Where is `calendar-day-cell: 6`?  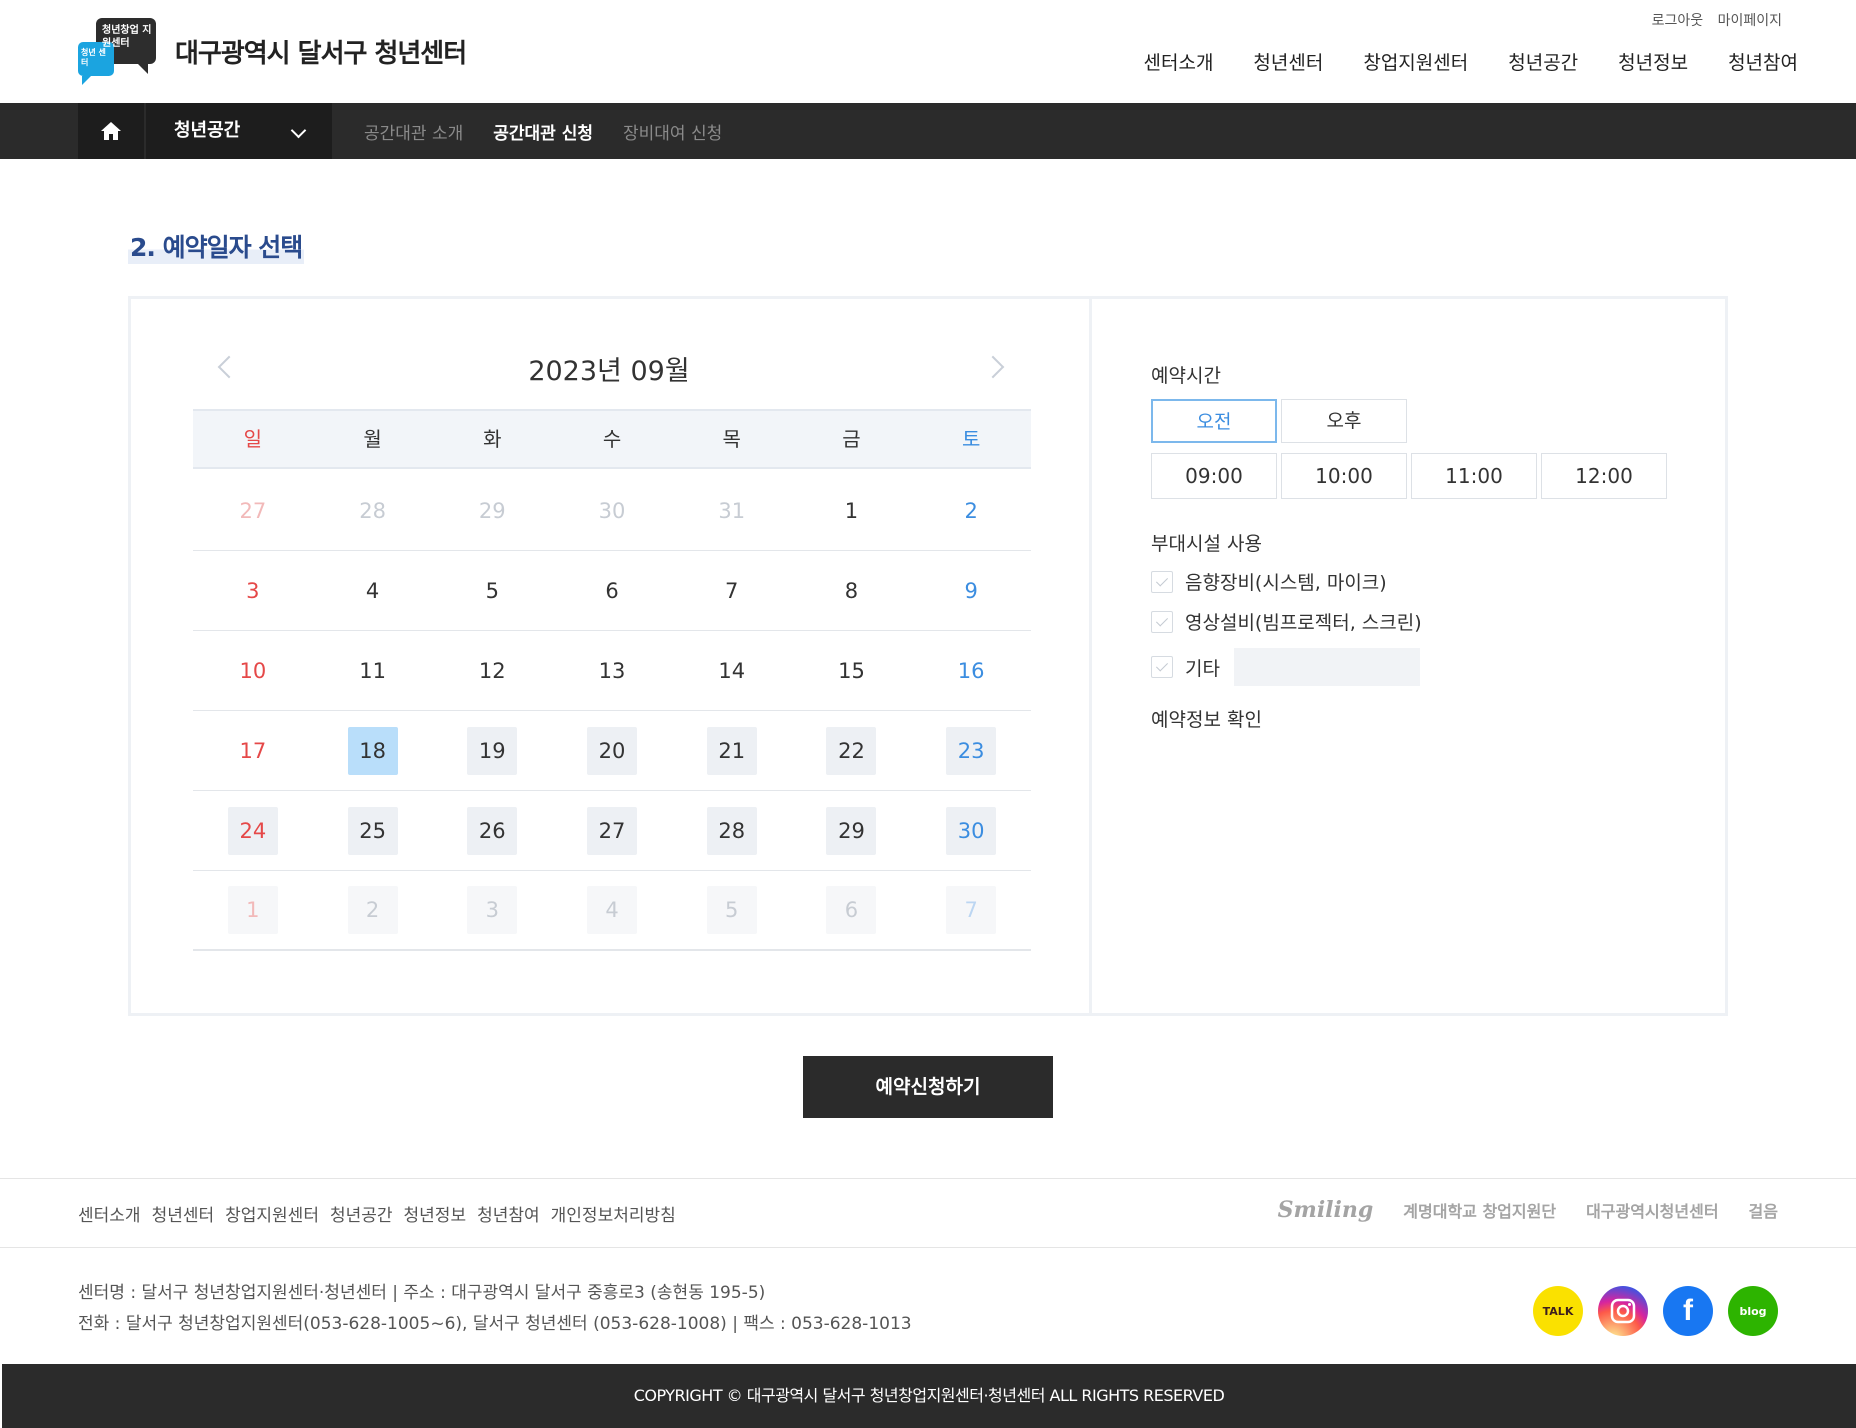
calendar-day-cell: 6 is located at coordinates (852, 910).